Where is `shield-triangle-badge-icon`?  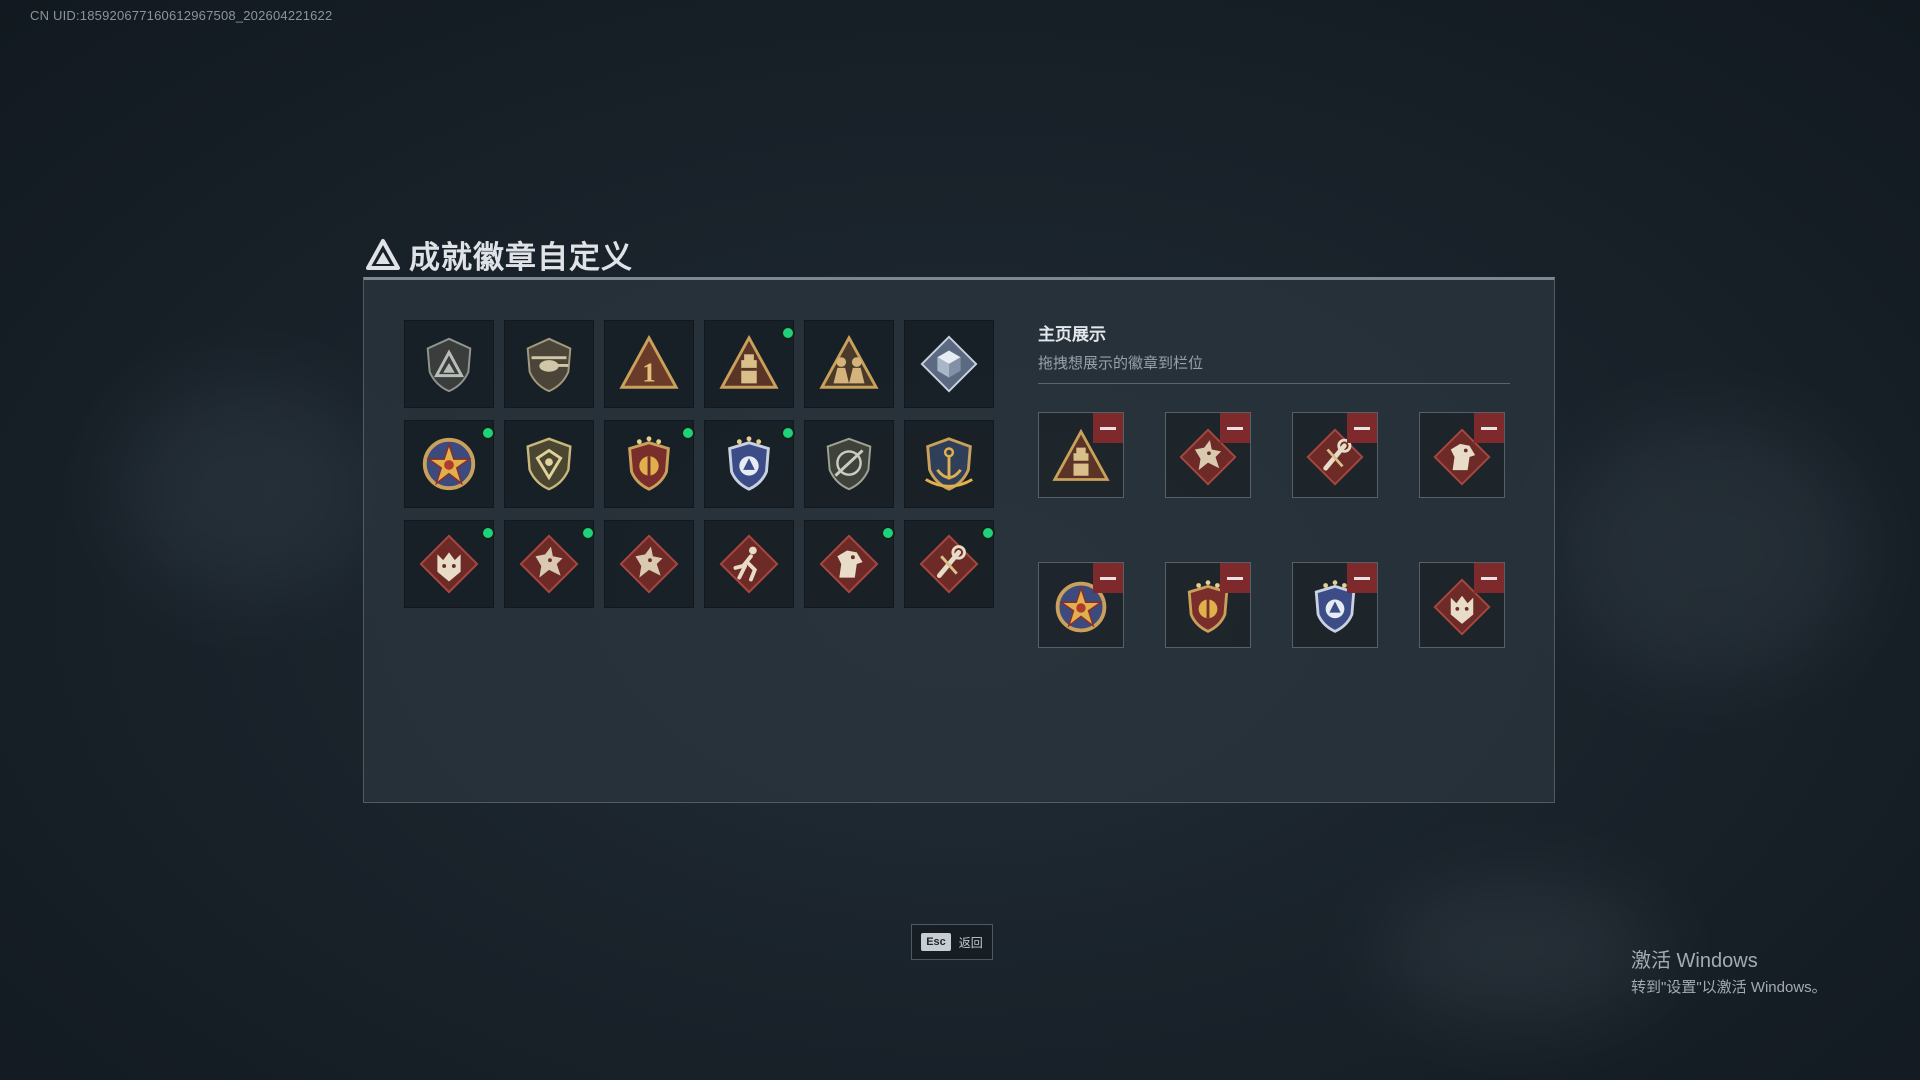 shield-triangle-badge-icon is located at coordinates (449, 365).